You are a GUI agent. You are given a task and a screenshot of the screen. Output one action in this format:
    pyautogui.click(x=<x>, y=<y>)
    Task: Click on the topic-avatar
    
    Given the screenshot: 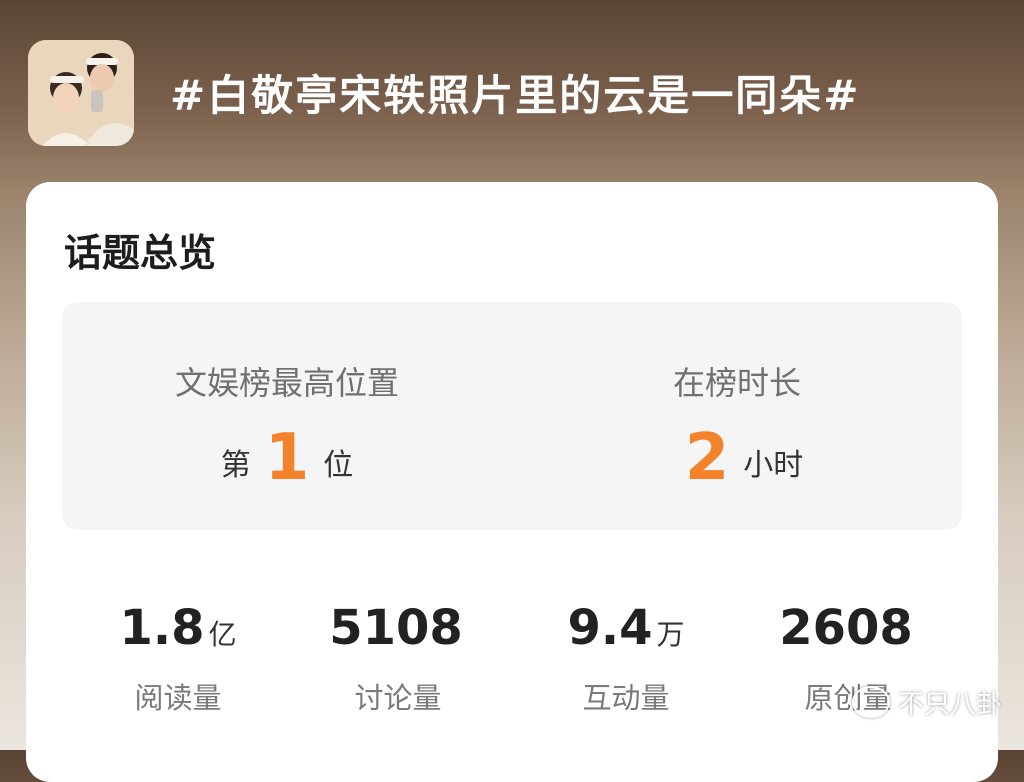 What is the action you would take?
    pyautogui.click(x=81, y=93)
    